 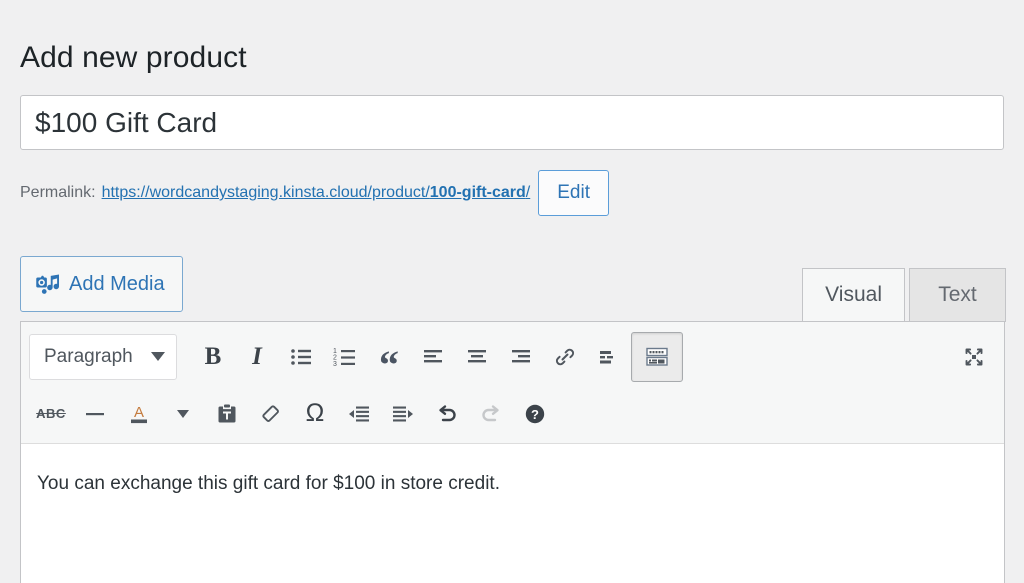 I want to click on bold-button: B, so click(x=213, y=357).